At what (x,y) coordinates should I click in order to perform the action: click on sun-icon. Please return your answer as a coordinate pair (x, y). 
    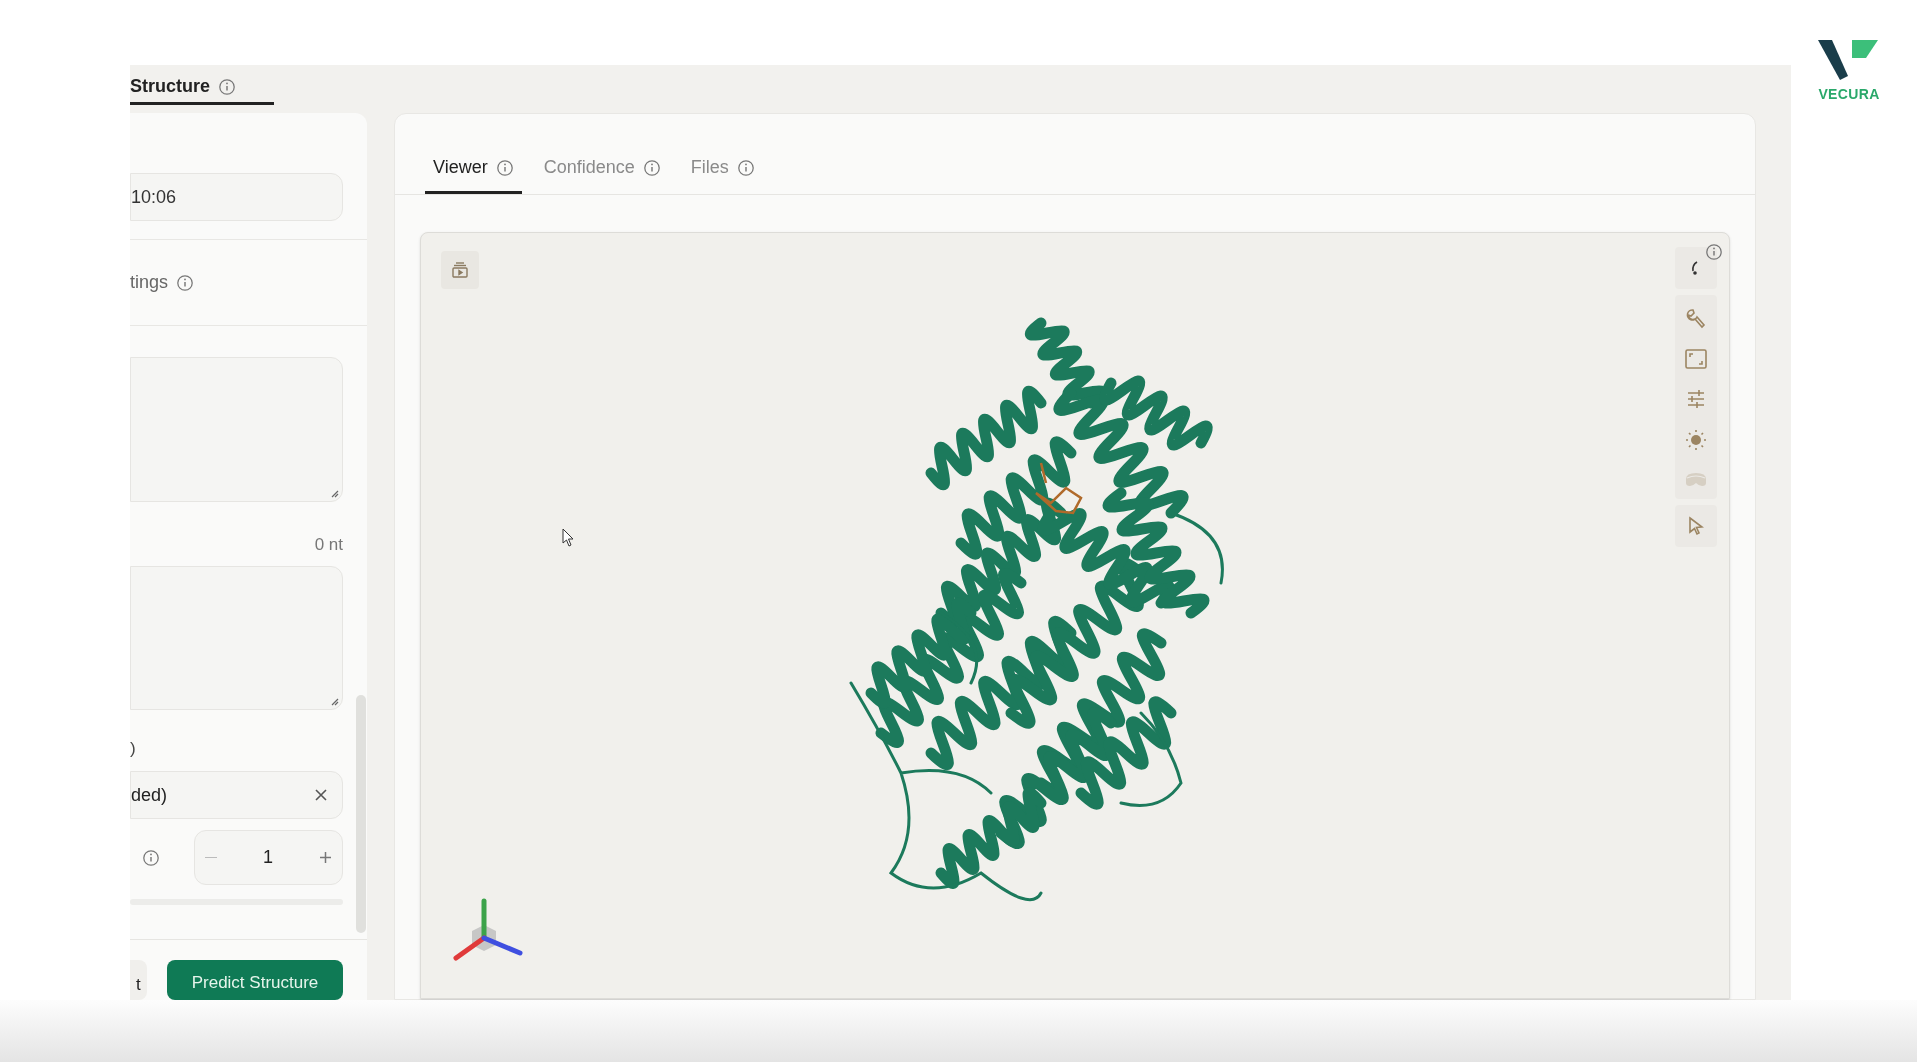
    Looking at the image, I should click on (1696, 440).